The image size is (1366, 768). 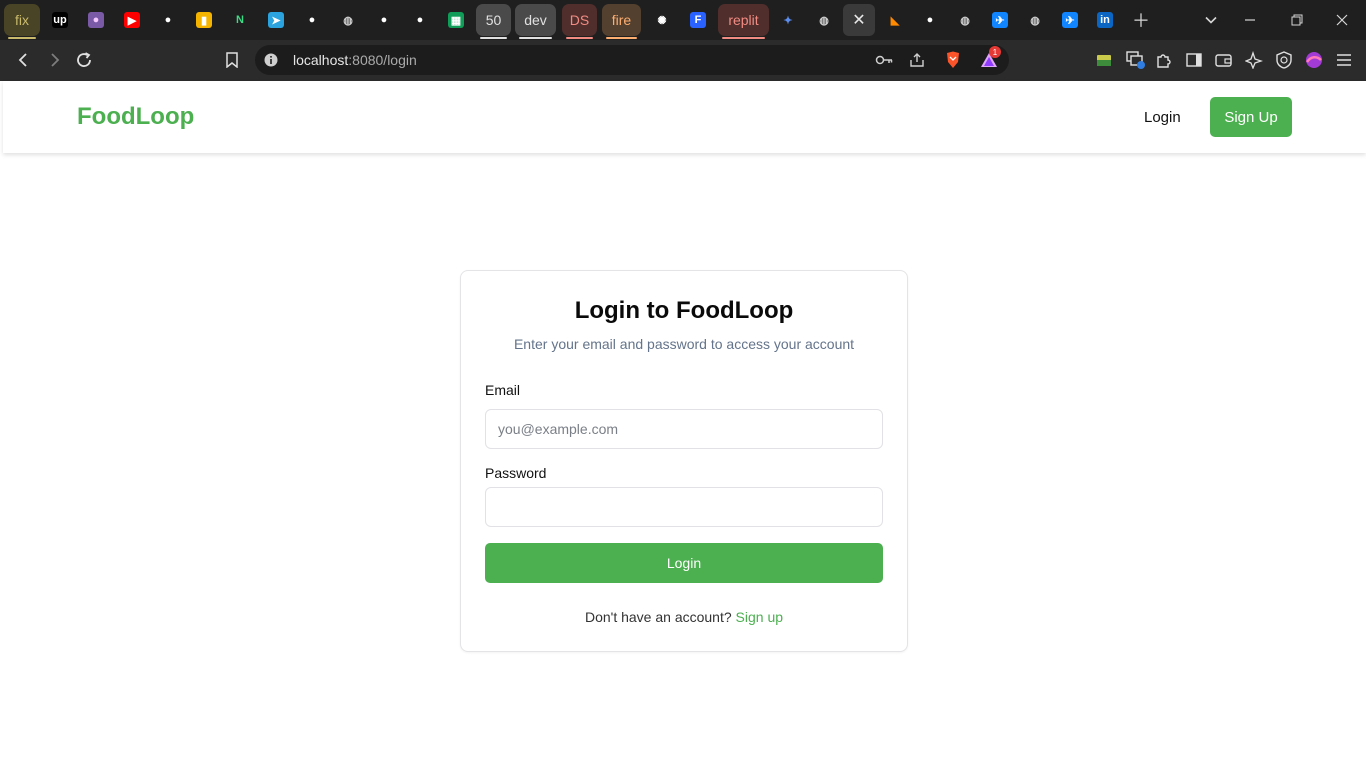 I want to click on tab-github-1: ●, so click(x=168, y=20).